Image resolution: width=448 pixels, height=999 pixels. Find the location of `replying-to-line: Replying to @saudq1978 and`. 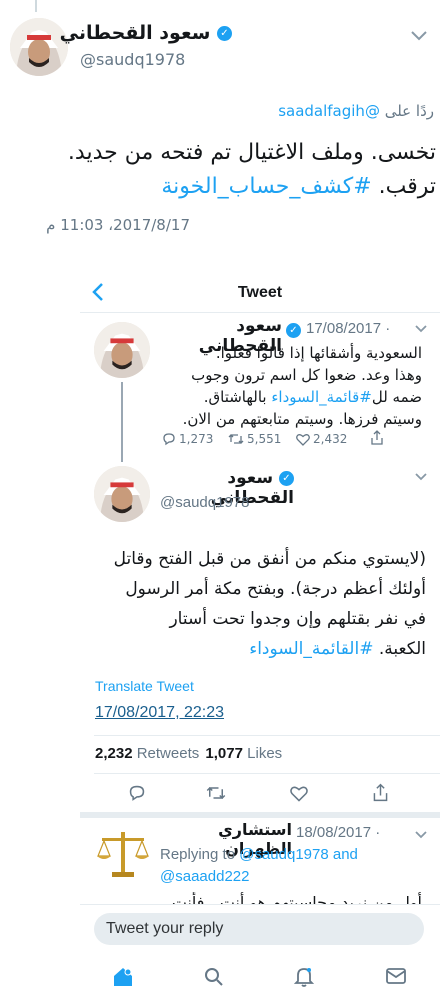

replying-to-line: Replying to @saudq1978 and is located at coordinates (259, 854).